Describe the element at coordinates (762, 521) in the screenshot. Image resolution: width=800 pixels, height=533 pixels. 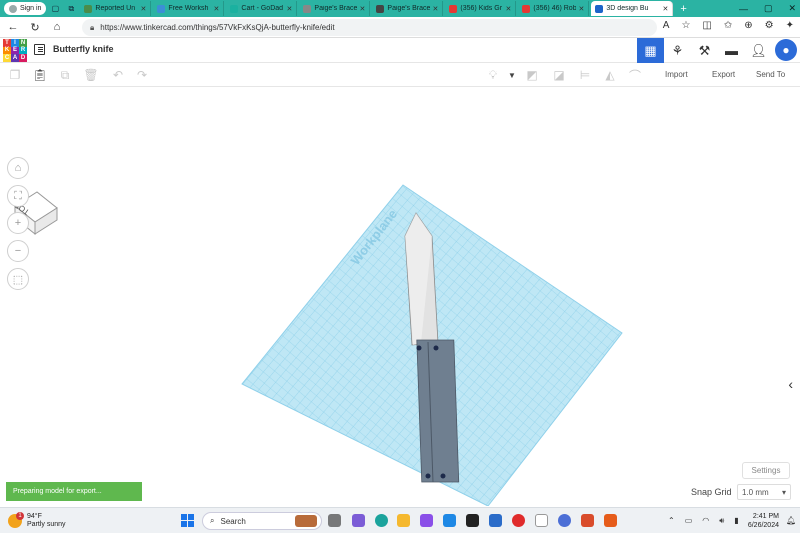
I see `clock: 2:41 PM 6/26/2024` at that location.